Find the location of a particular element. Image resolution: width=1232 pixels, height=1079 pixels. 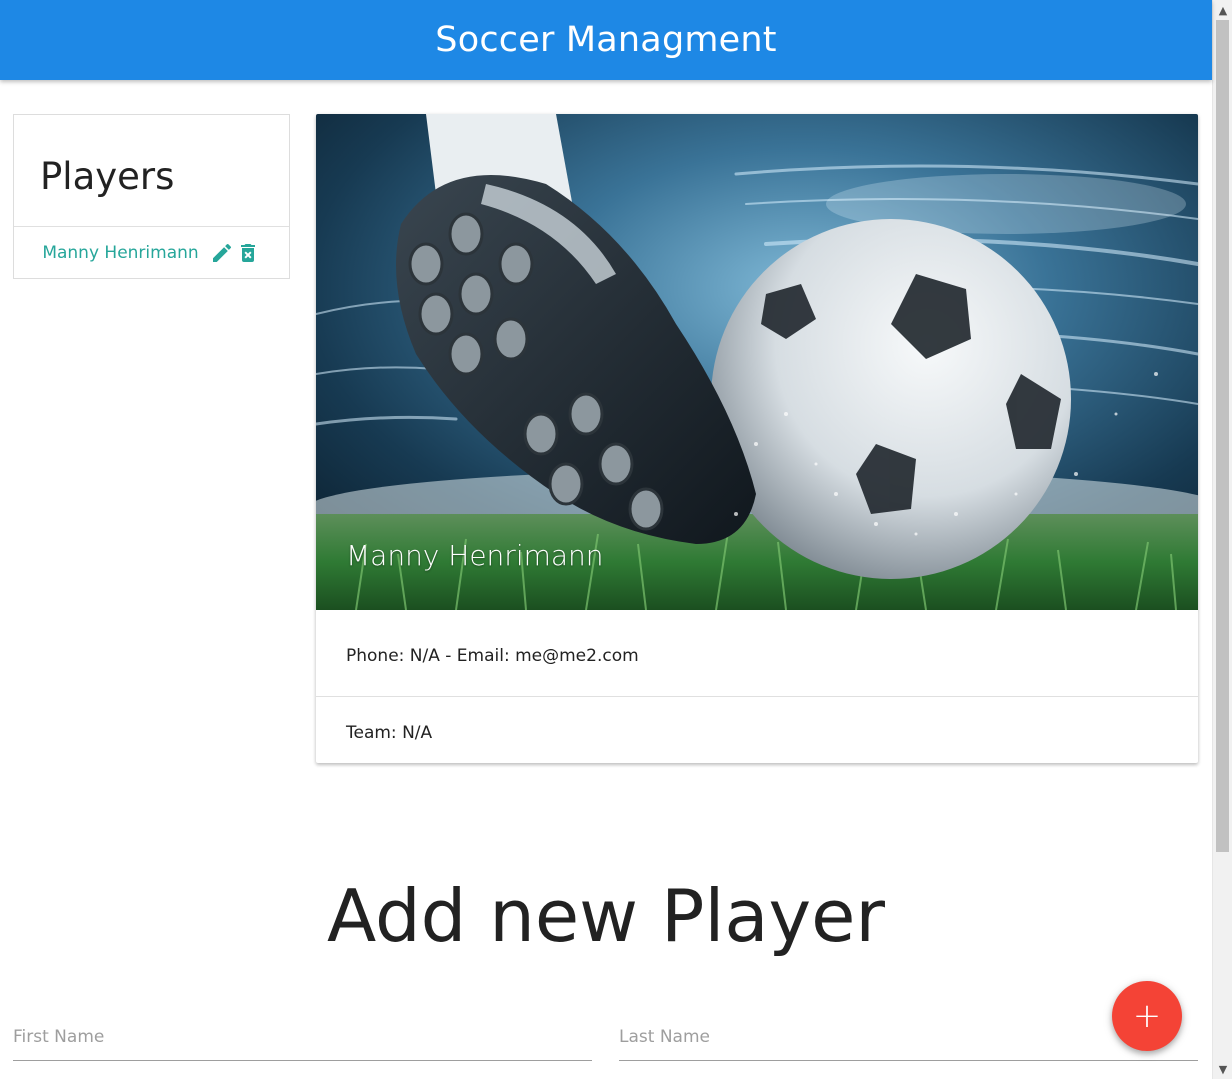

scroll-up-arrow-icon: ▲ is located at coordinates (1222, 10).